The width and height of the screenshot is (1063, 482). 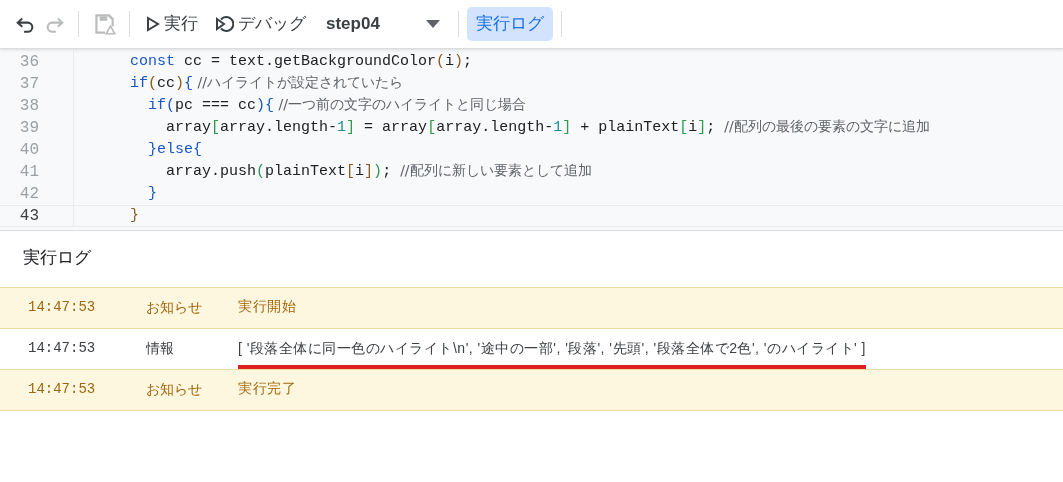 What do you see at coordinates (510, 24) in the screenshot?
I see `execution-log-toggle: 実行ログ` at bounding box center [510, 24].